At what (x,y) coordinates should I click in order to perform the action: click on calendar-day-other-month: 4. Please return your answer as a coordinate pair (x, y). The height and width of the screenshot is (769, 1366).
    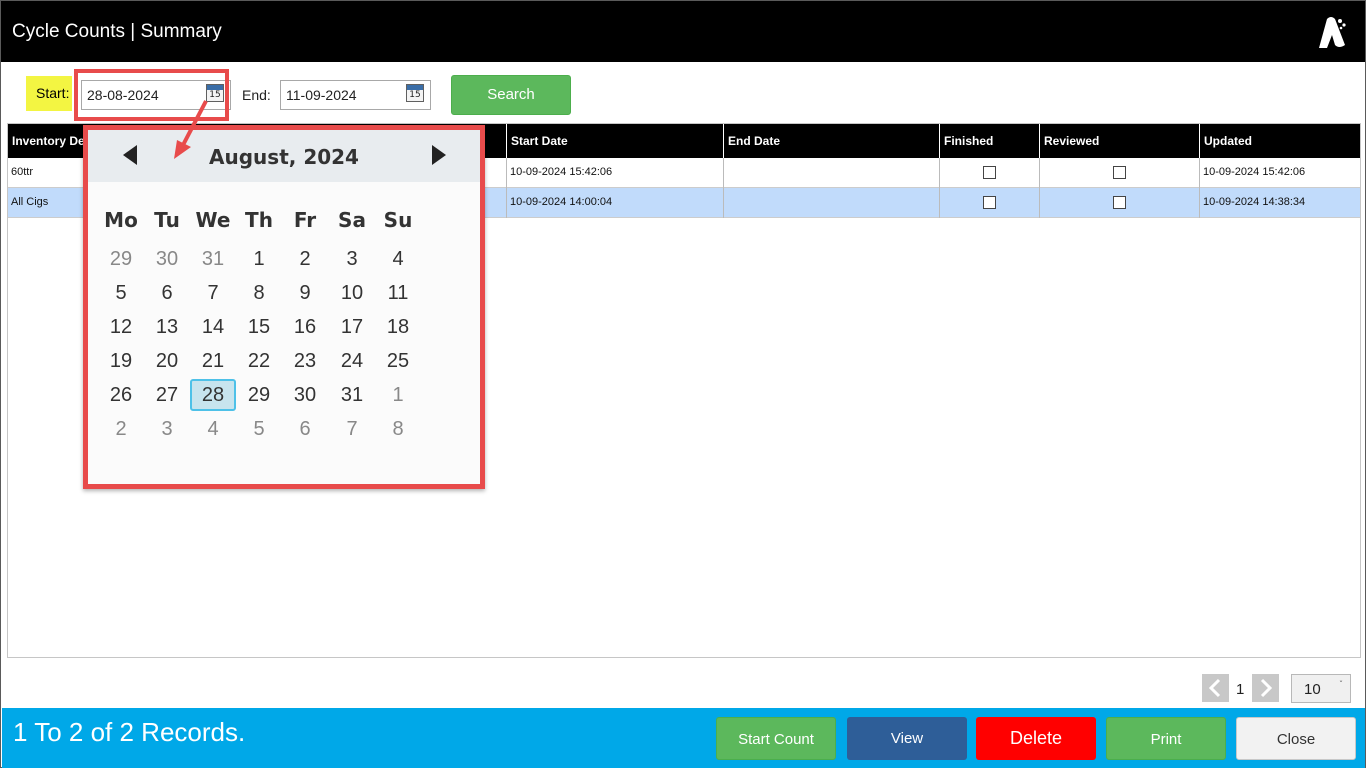
    Looking at the image, I should click on (213, 429).